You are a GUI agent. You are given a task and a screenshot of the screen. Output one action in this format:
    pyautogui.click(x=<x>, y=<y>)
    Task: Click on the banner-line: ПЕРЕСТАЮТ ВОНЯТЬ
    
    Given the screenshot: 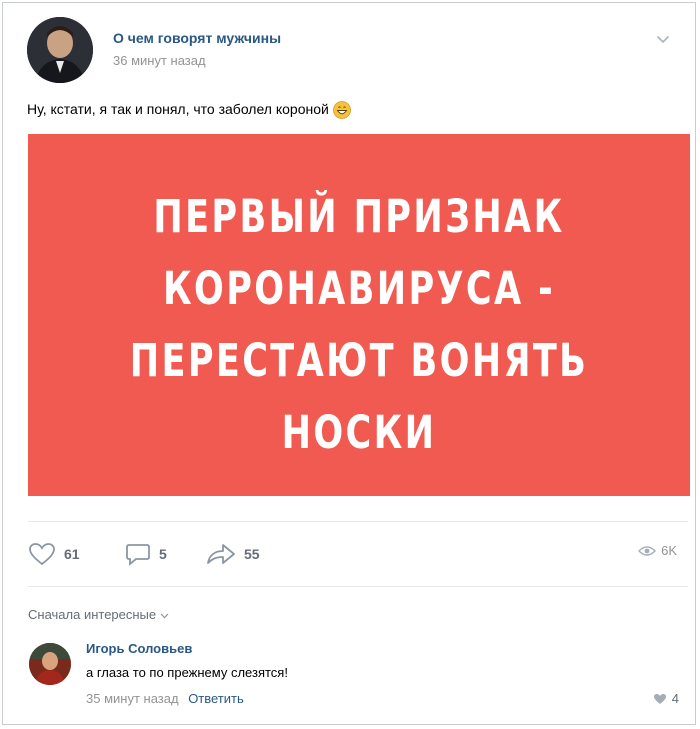 What is the action you would take?
    pyautogui.click(x=359, y=360)
    